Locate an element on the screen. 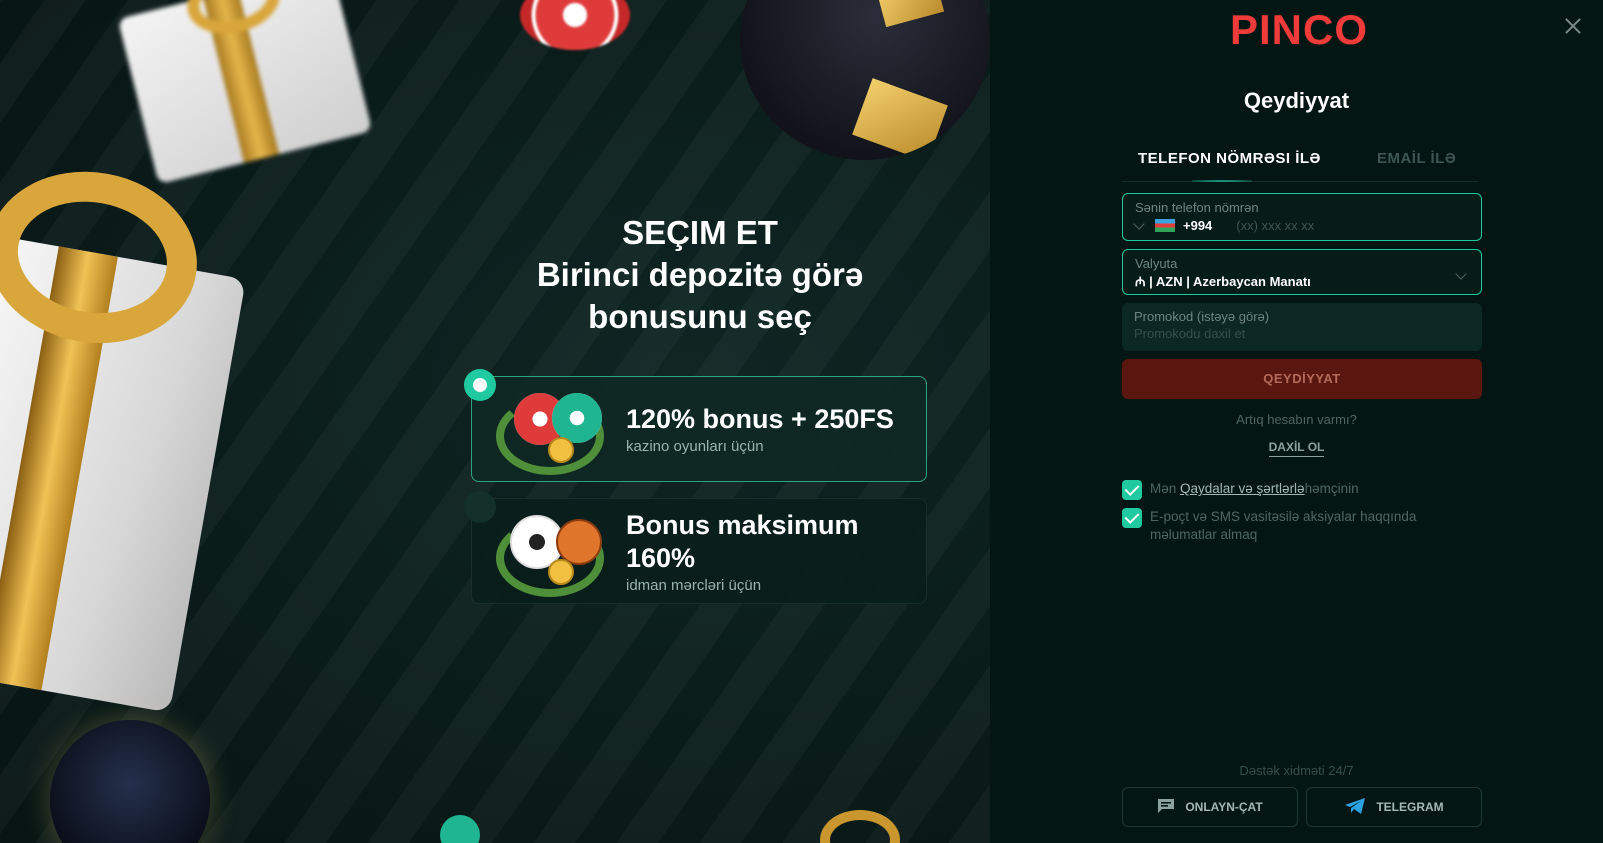  chat-icon is located at coordinates (1166, 807).